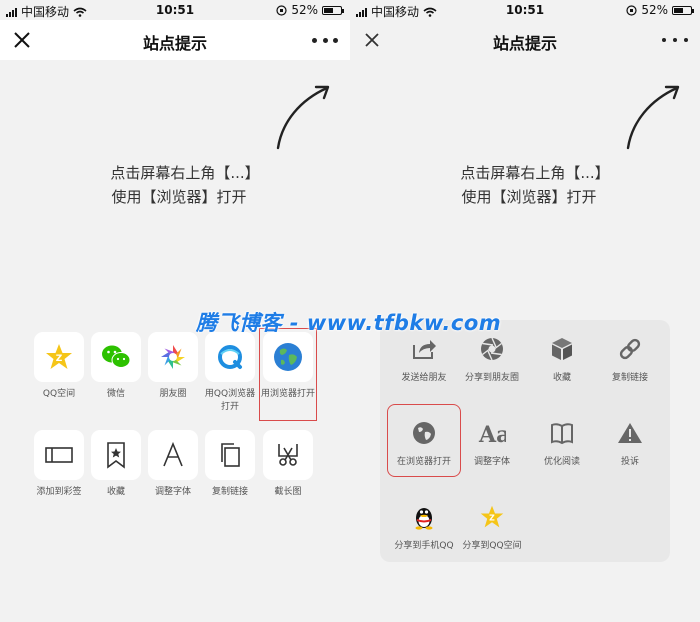 The width and height of the screenshot is (700, 622). I want to click on qq-browser-icon, so click(230, 357).